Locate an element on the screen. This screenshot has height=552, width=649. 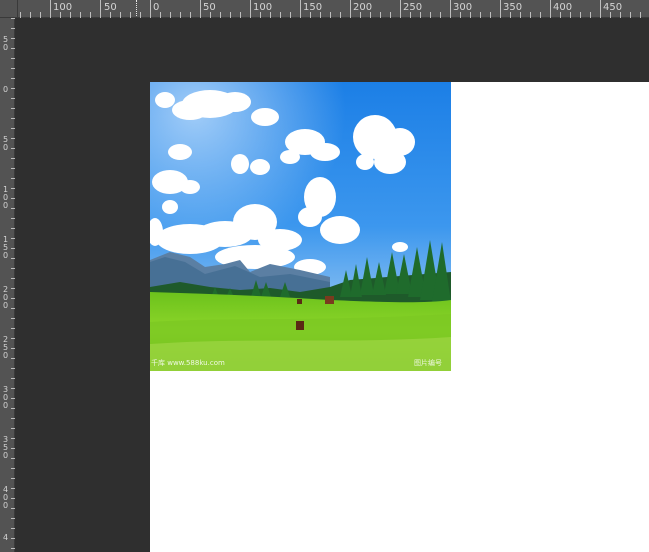
ruler-label: 150 is located at coordinates (313, 7).